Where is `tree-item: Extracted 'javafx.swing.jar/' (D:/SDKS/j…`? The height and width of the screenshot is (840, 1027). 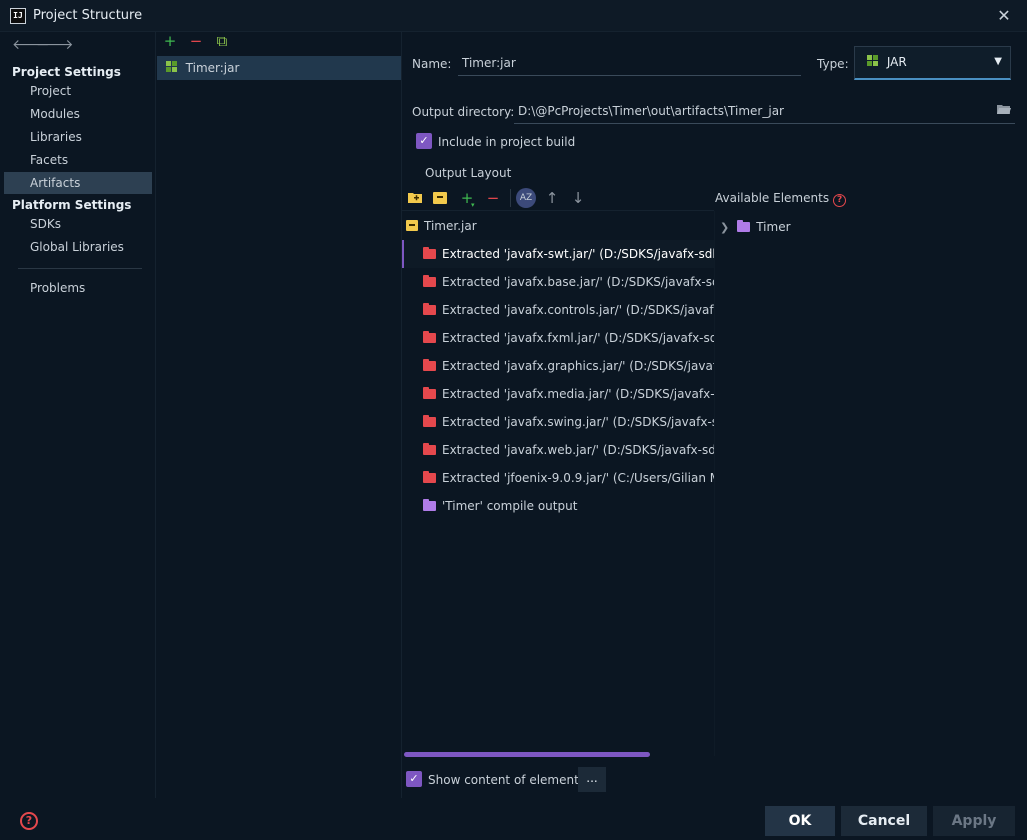 tree-item: Extracted 'javafx.swing.jar/' (D:/SDKS/j… is located at coordinates (558, 422).